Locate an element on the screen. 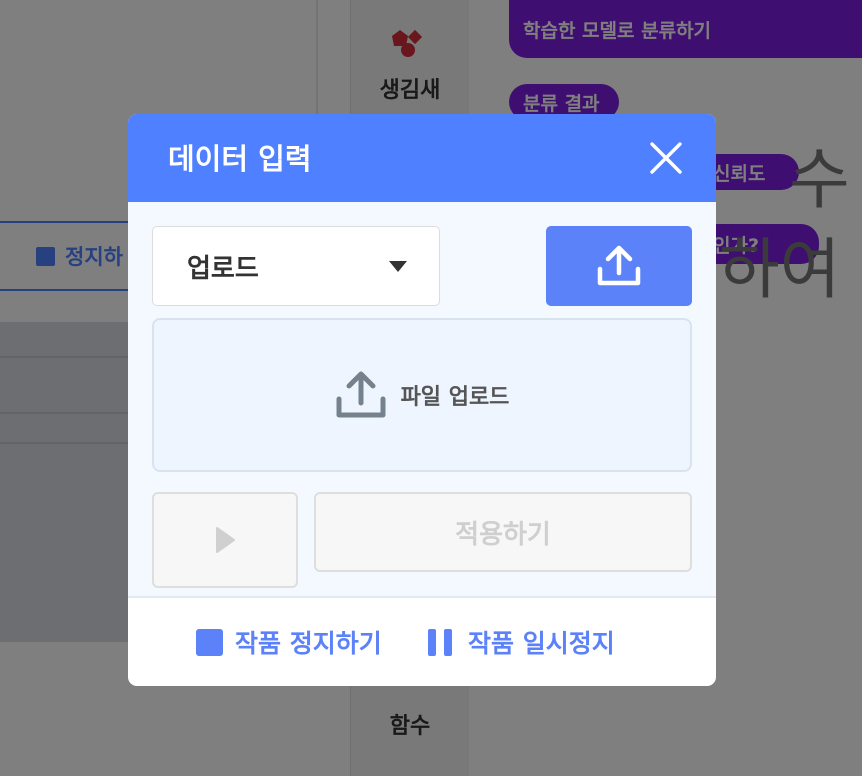 Image resolution: width=862 pixels, height=776 pixels. pause-project-button: 작품 일시정지 is located at coordinates (521, 642).